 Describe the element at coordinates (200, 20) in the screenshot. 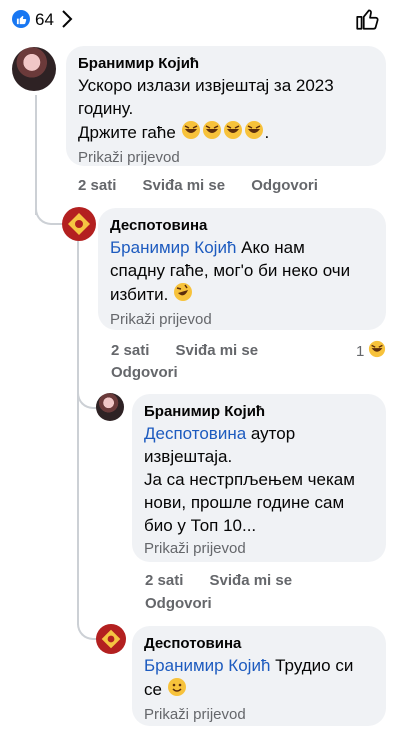

I see `reactions-bar: 64` at that location.